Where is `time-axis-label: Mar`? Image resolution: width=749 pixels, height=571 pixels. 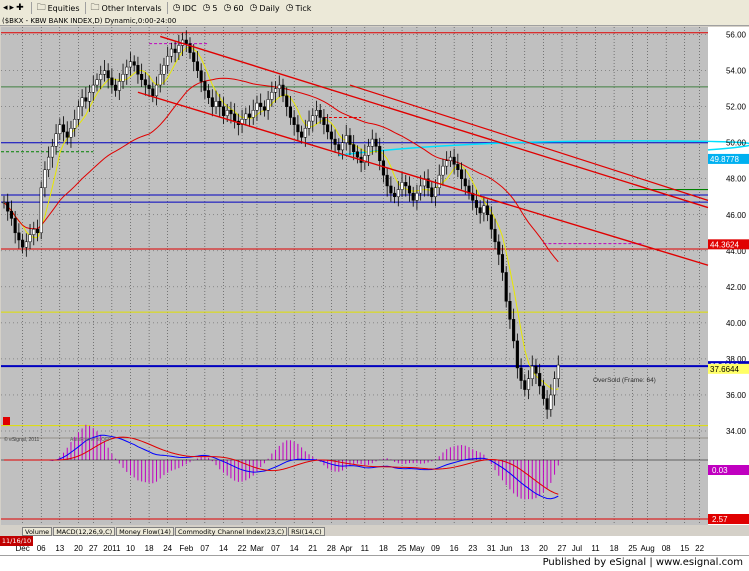 time-axis-label: Mar is located at coordinates (257, 548).